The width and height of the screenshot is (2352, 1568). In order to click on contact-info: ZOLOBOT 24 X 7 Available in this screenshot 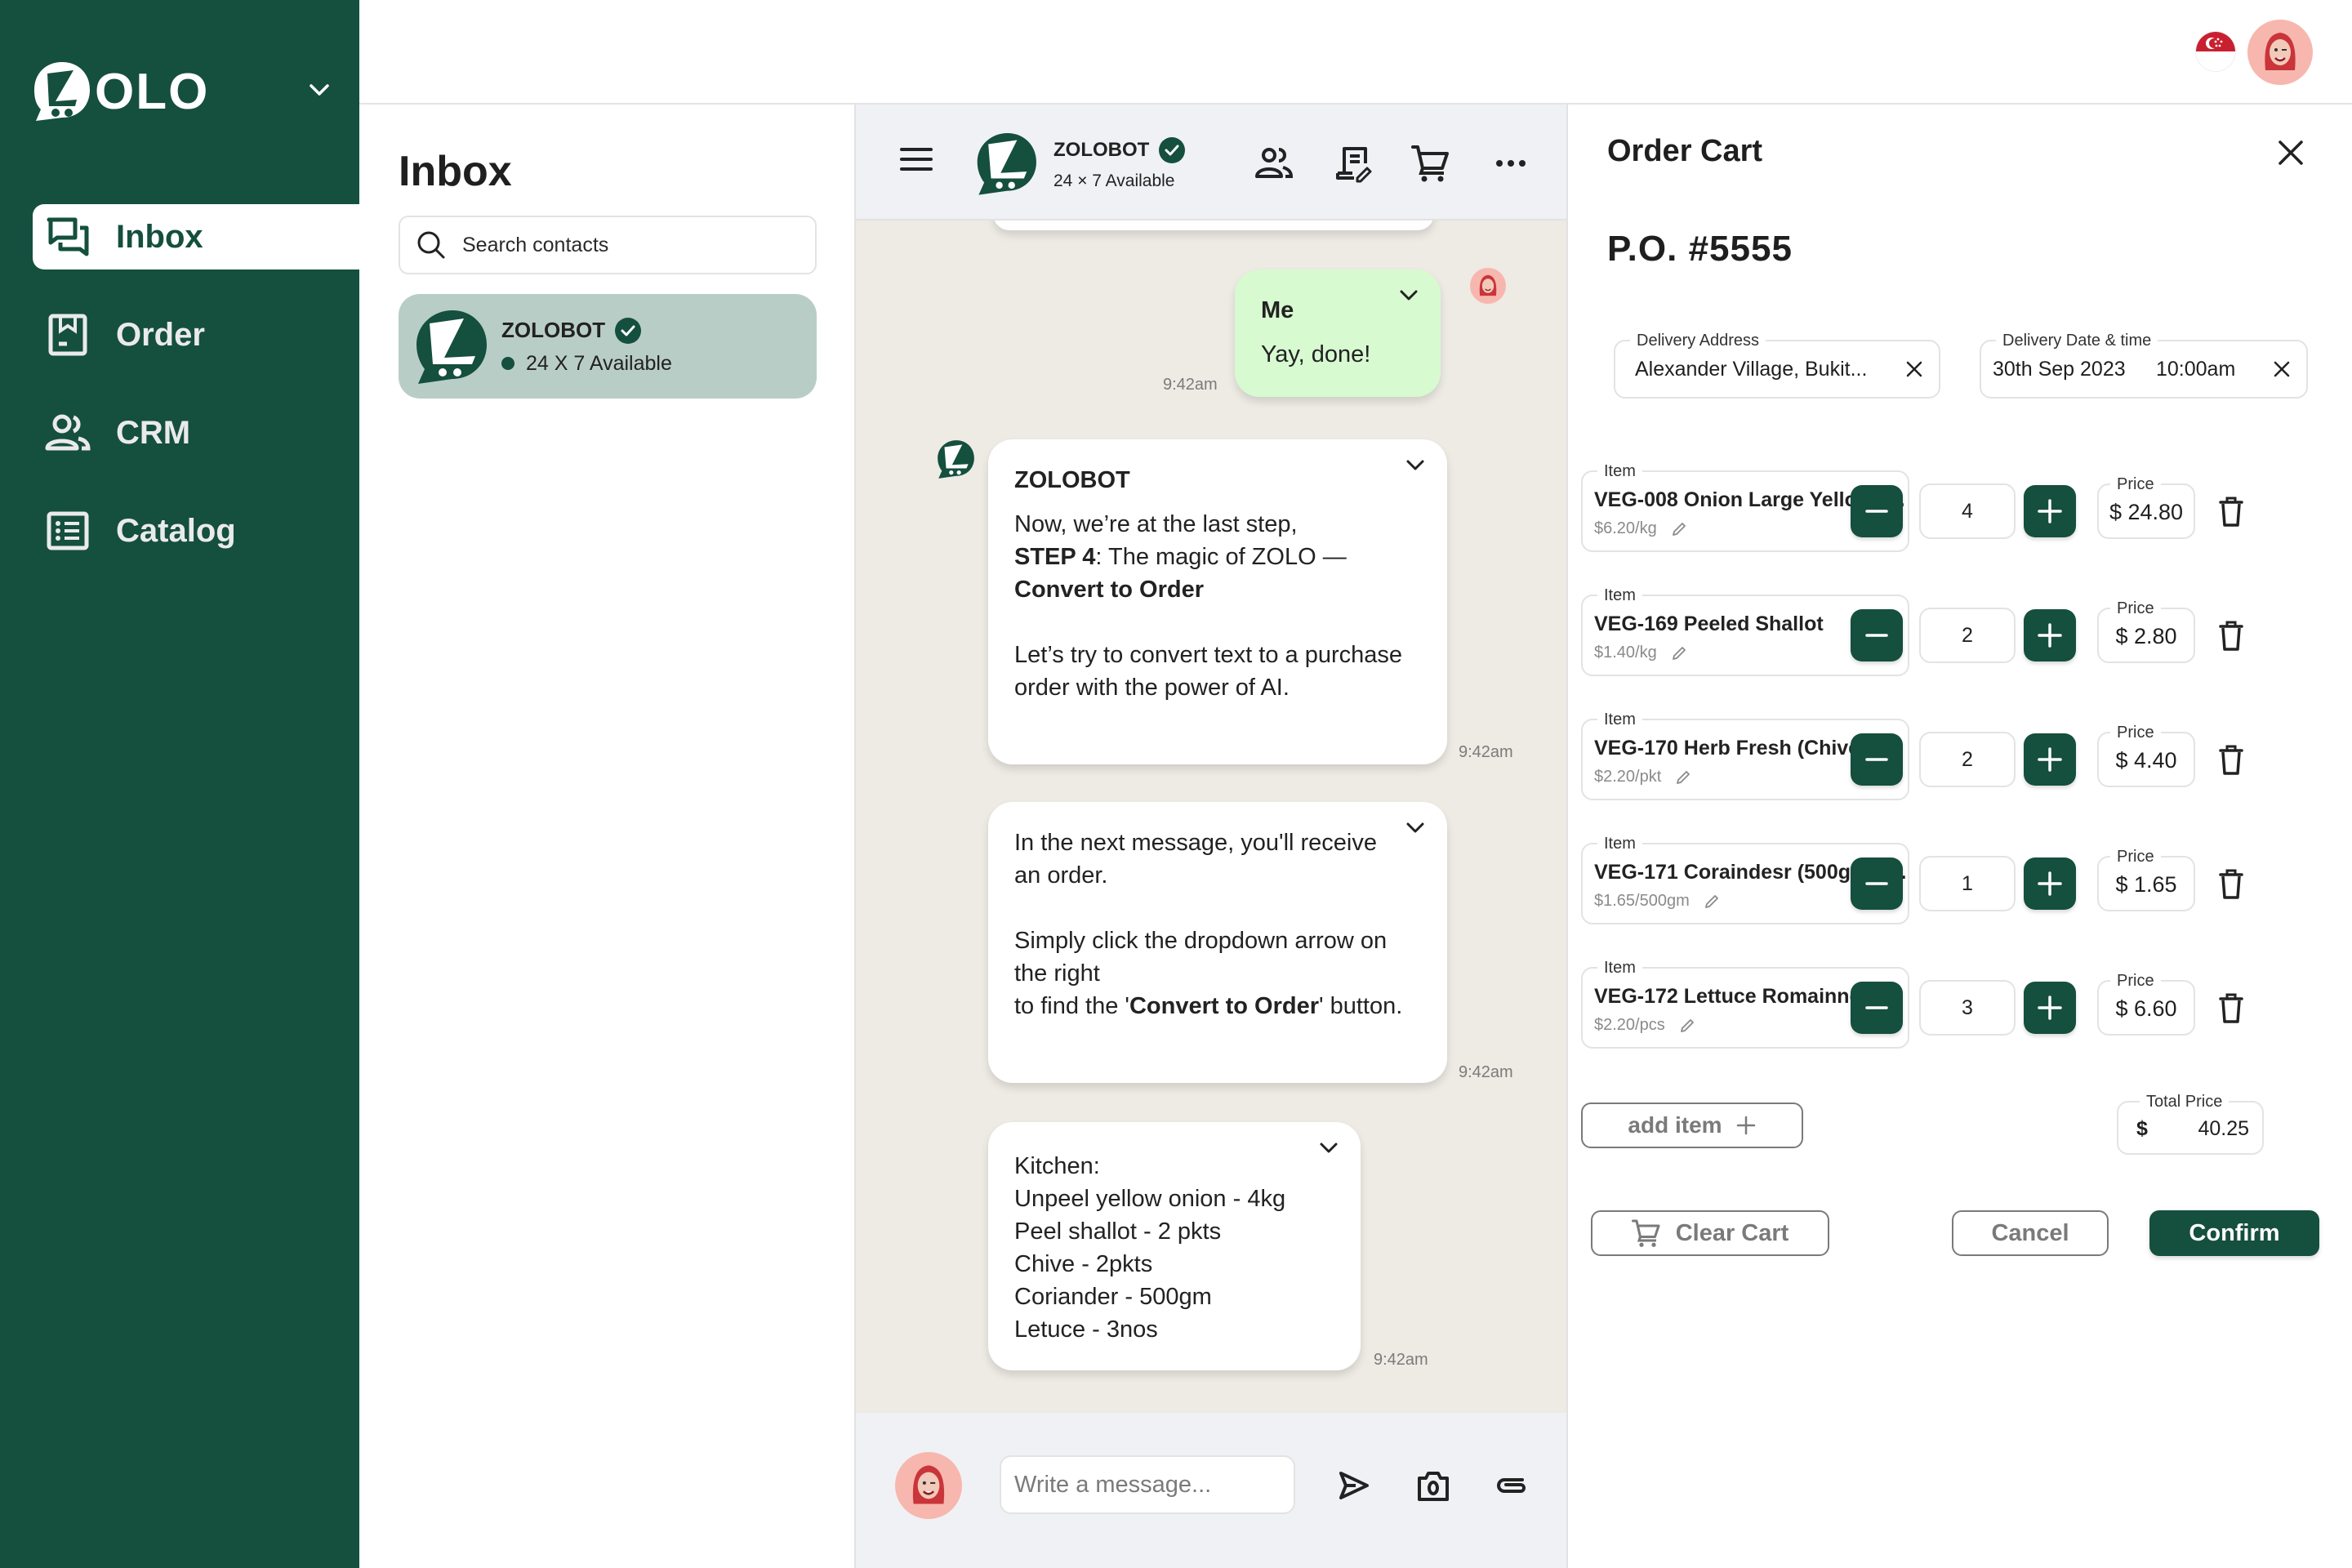, I will do `click(586, 346)`.